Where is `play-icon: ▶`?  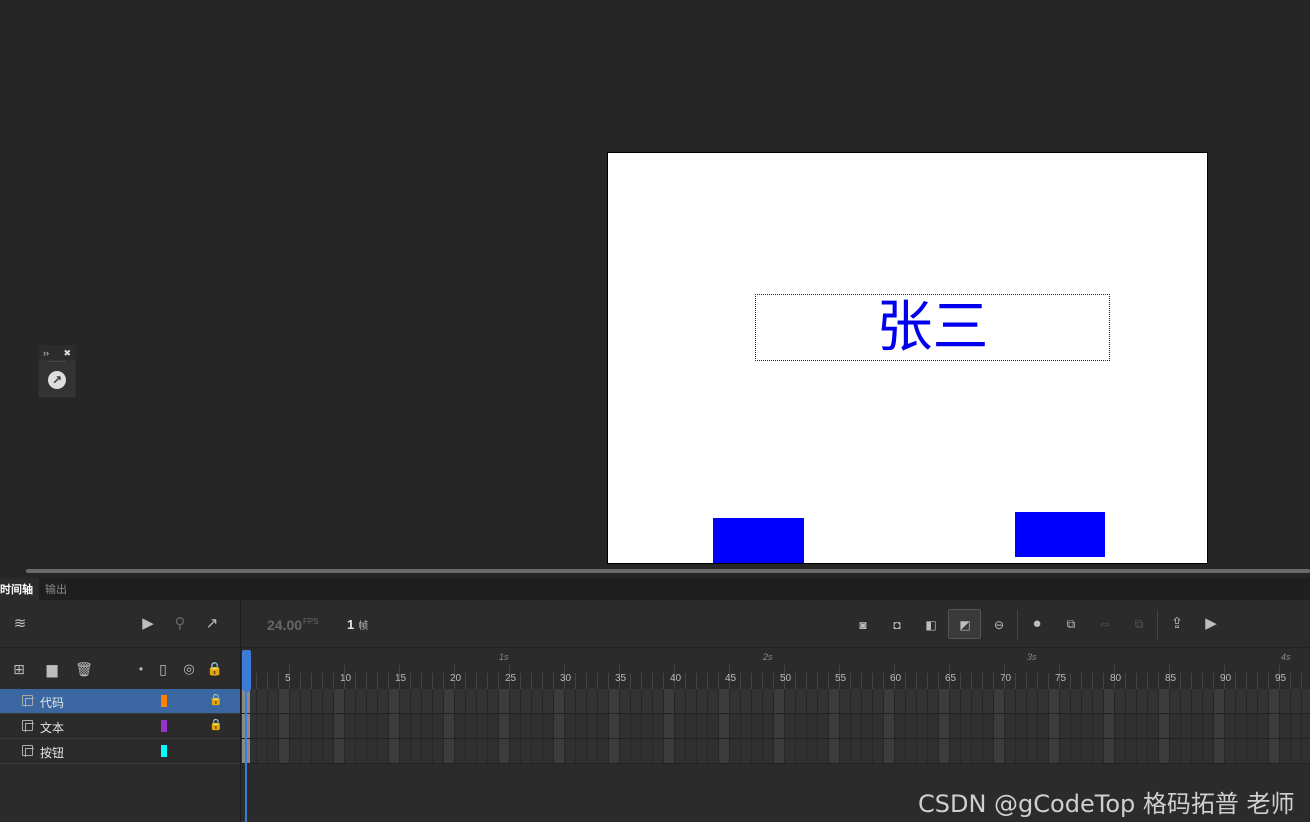 play-icon: ▶ is located at coordinates (1211, 624).